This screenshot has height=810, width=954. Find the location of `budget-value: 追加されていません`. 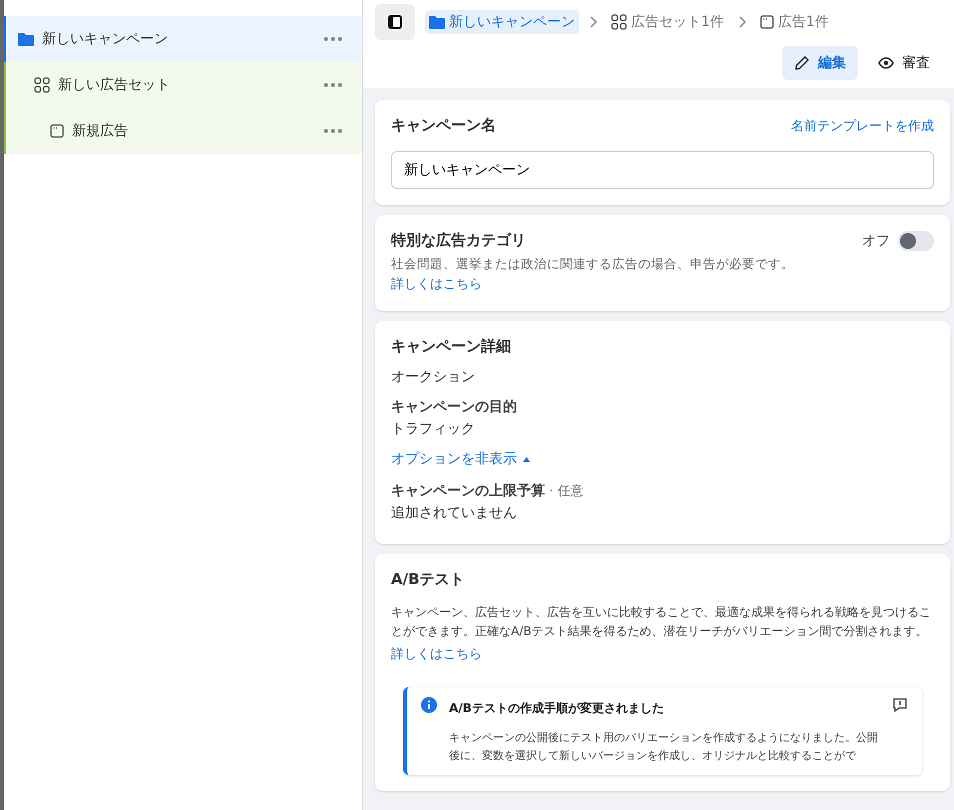

budget-value: 追加されていません is located at coordinates (454, 513).